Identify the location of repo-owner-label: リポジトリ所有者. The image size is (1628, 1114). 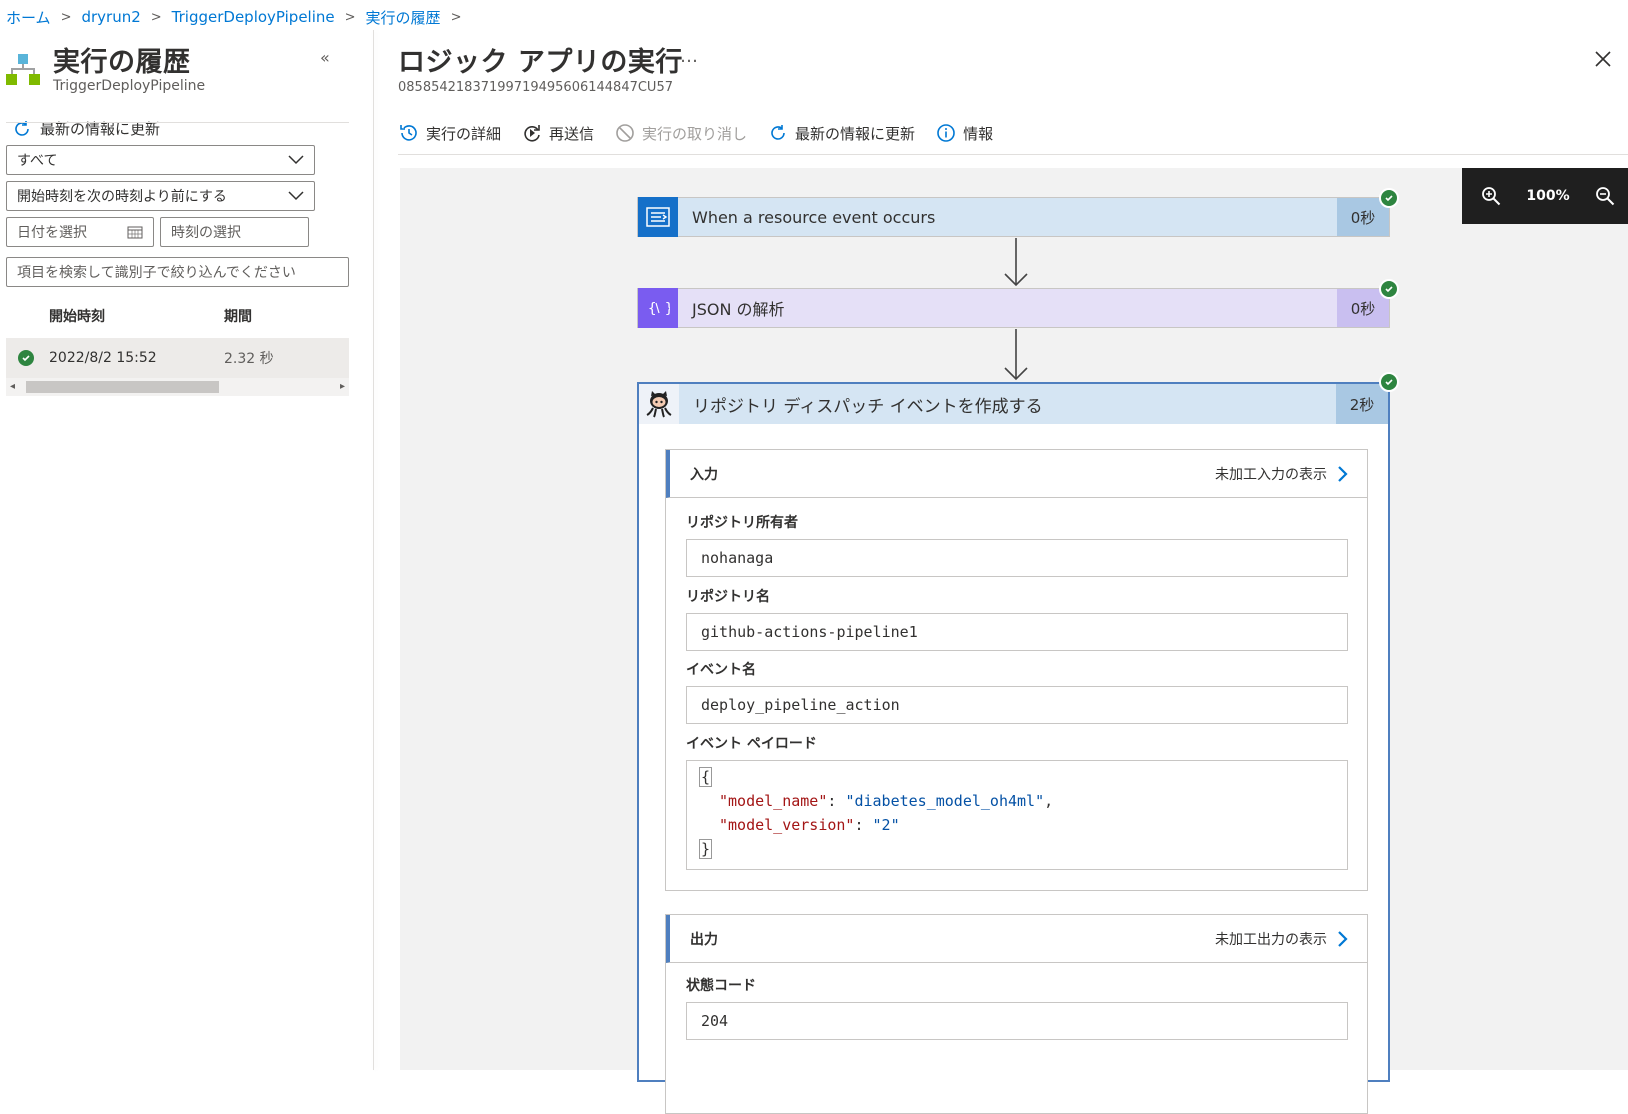
(742, 523).